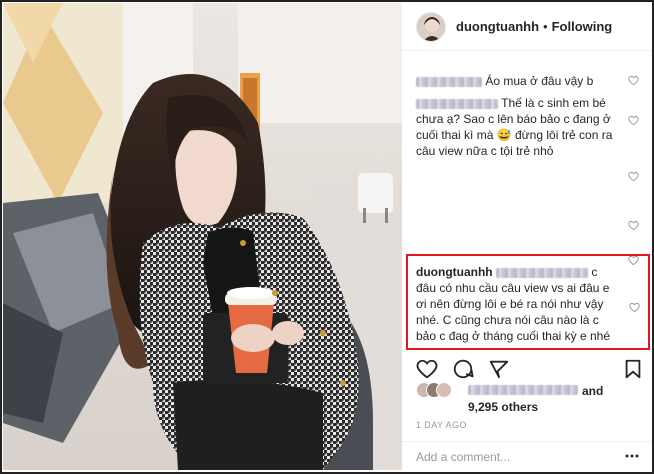  Describe the element at coordinates (499, 369) in the screenshot. I see `share-icon` at that location.